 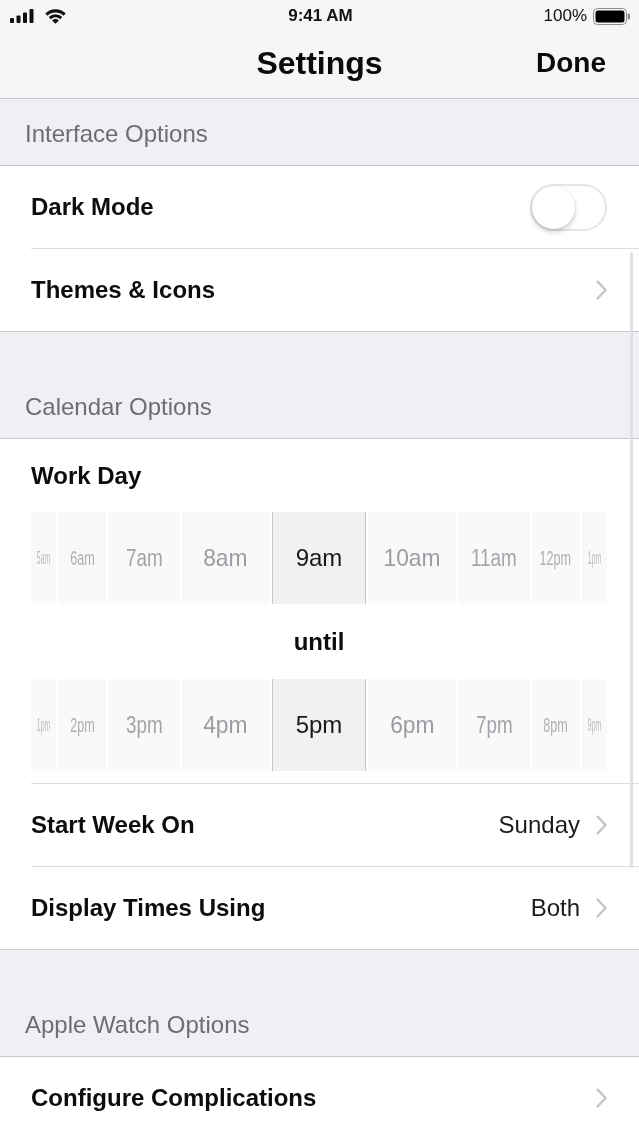 I want to click on row-label: Themes & Icons, so click(x=123, y=290).